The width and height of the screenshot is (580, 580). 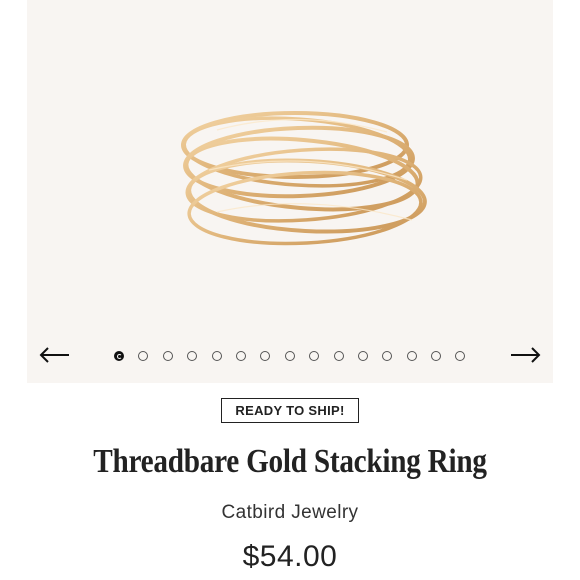 What do you see at coordinates (290, 513) in the screenshot?
I see `product-brand: Catbird Jewelry` at bounding box center [290, 513].